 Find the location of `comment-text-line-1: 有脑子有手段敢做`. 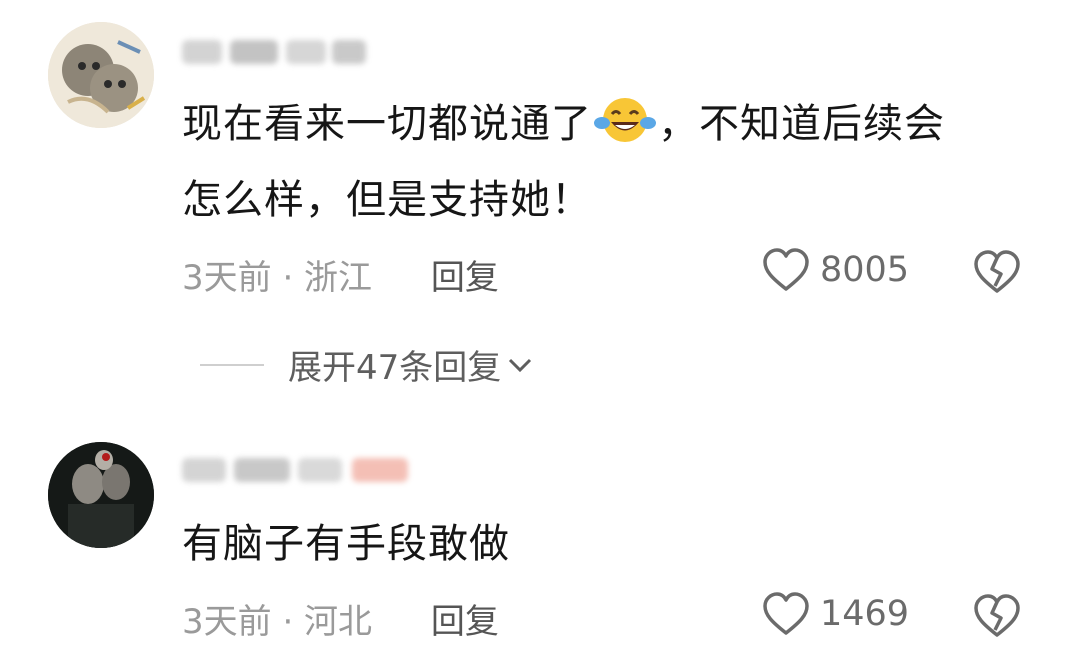

comment-text-line-1: 有脑子有手段敢做 is located at coordinates (346, 544).